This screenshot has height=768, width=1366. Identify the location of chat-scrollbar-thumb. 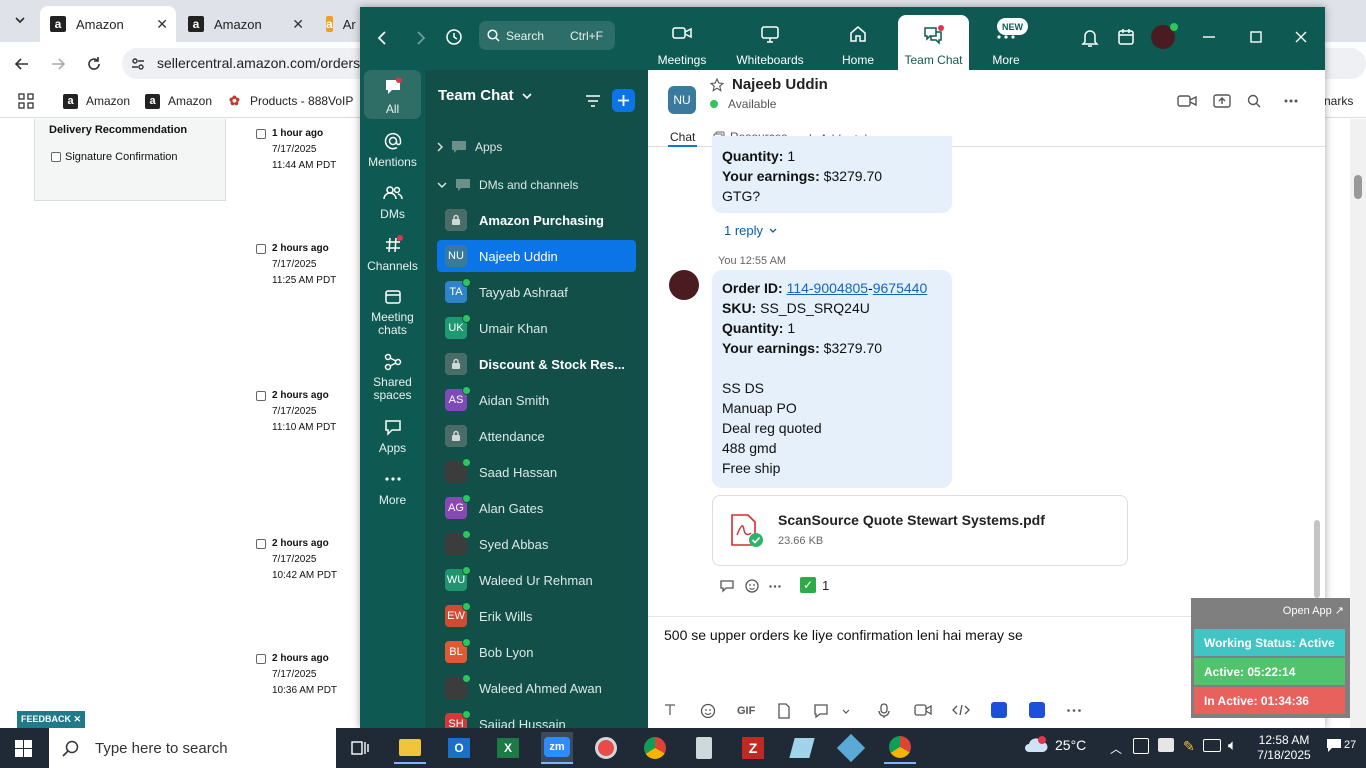
(1317, 559).